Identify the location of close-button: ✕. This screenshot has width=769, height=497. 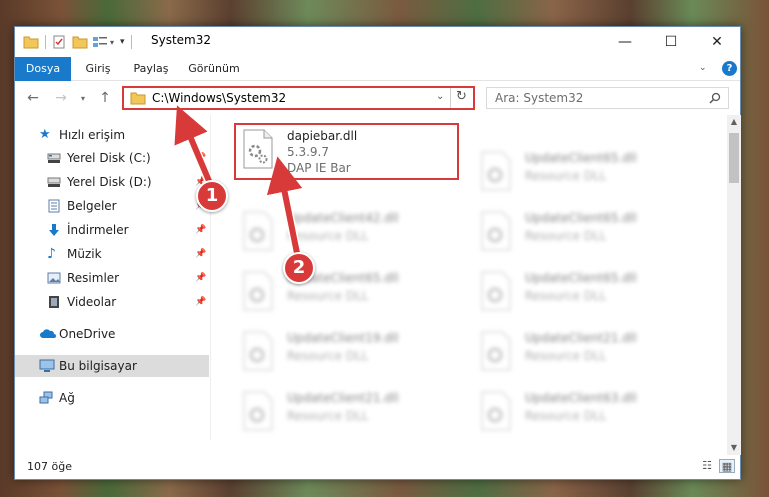
(717, 42).